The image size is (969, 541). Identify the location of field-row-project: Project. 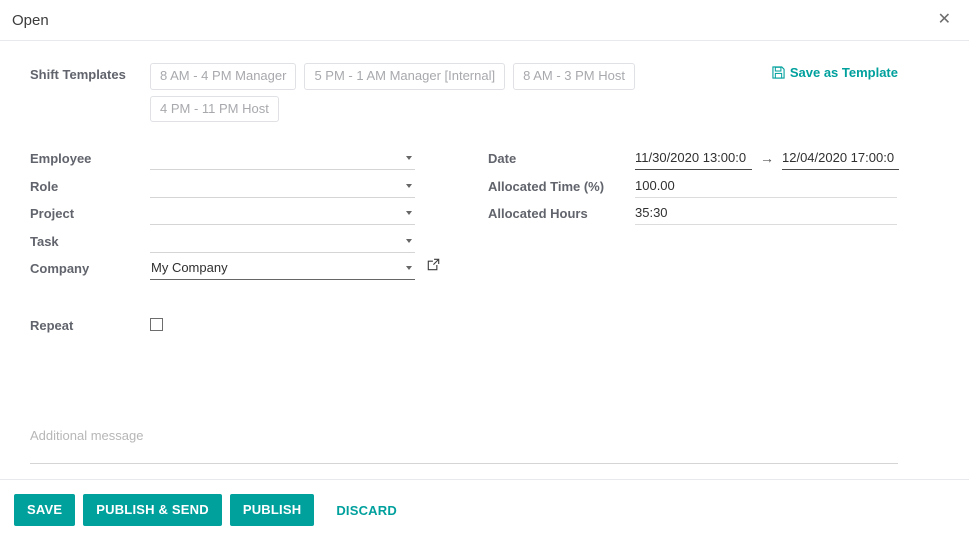
(240, 217).